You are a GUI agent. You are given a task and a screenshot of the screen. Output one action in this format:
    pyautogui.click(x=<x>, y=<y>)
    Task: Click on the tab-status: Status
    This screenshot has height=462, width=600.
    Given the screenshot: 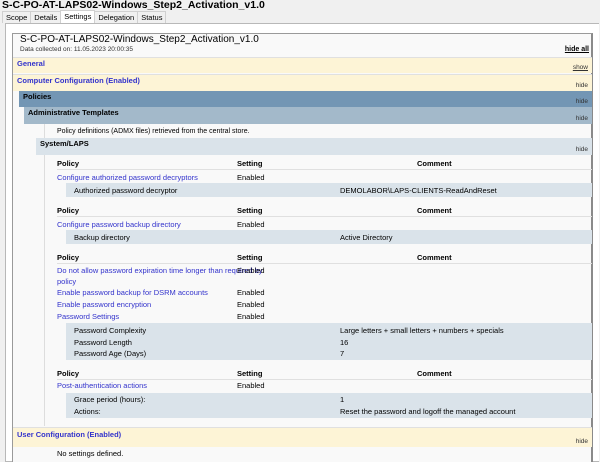 What is the action you would take?
    pyautogui.click(x=152, y=17)
    